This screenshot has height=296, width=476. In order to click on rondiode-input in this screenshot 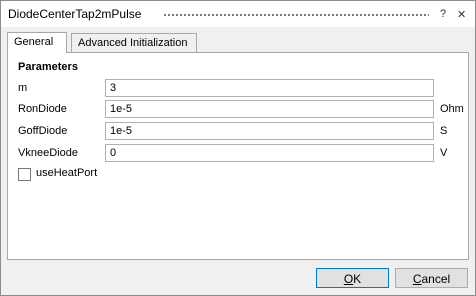, I will do `click(269, 109)`.